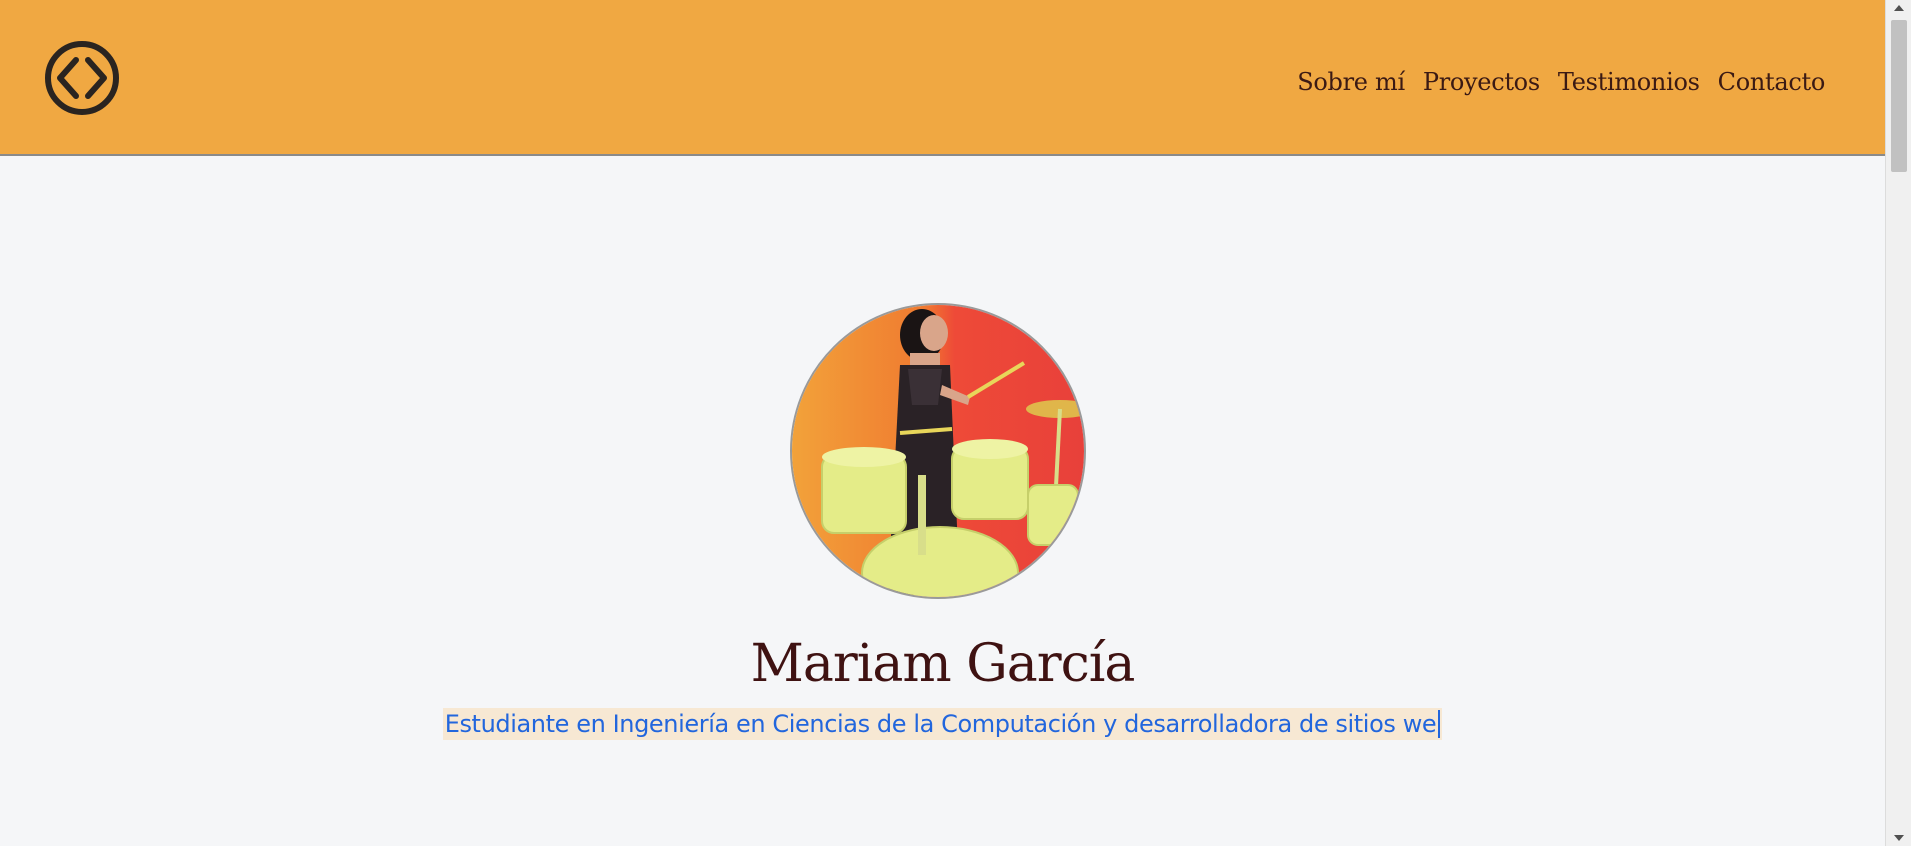 This screenshot has width=1911, height=846. I want to click on nav-link-contacto: Contacto, so click(1772, 82).